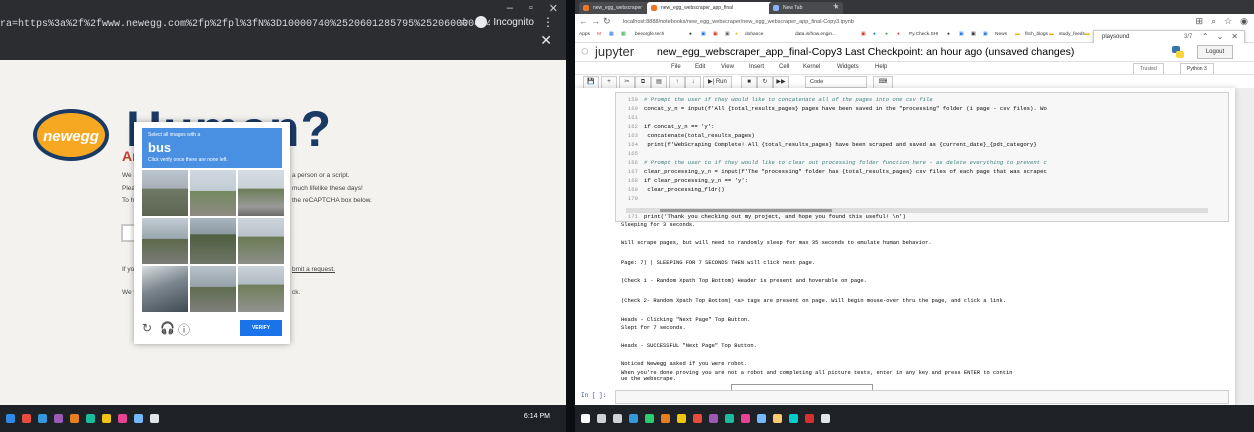 The width and height of the screenshot is (1254, 432). What do you see at coordinates (1213, 21) in the screenshot?
I see `search-icon: ⌕` at bounding box center [1213, 21].